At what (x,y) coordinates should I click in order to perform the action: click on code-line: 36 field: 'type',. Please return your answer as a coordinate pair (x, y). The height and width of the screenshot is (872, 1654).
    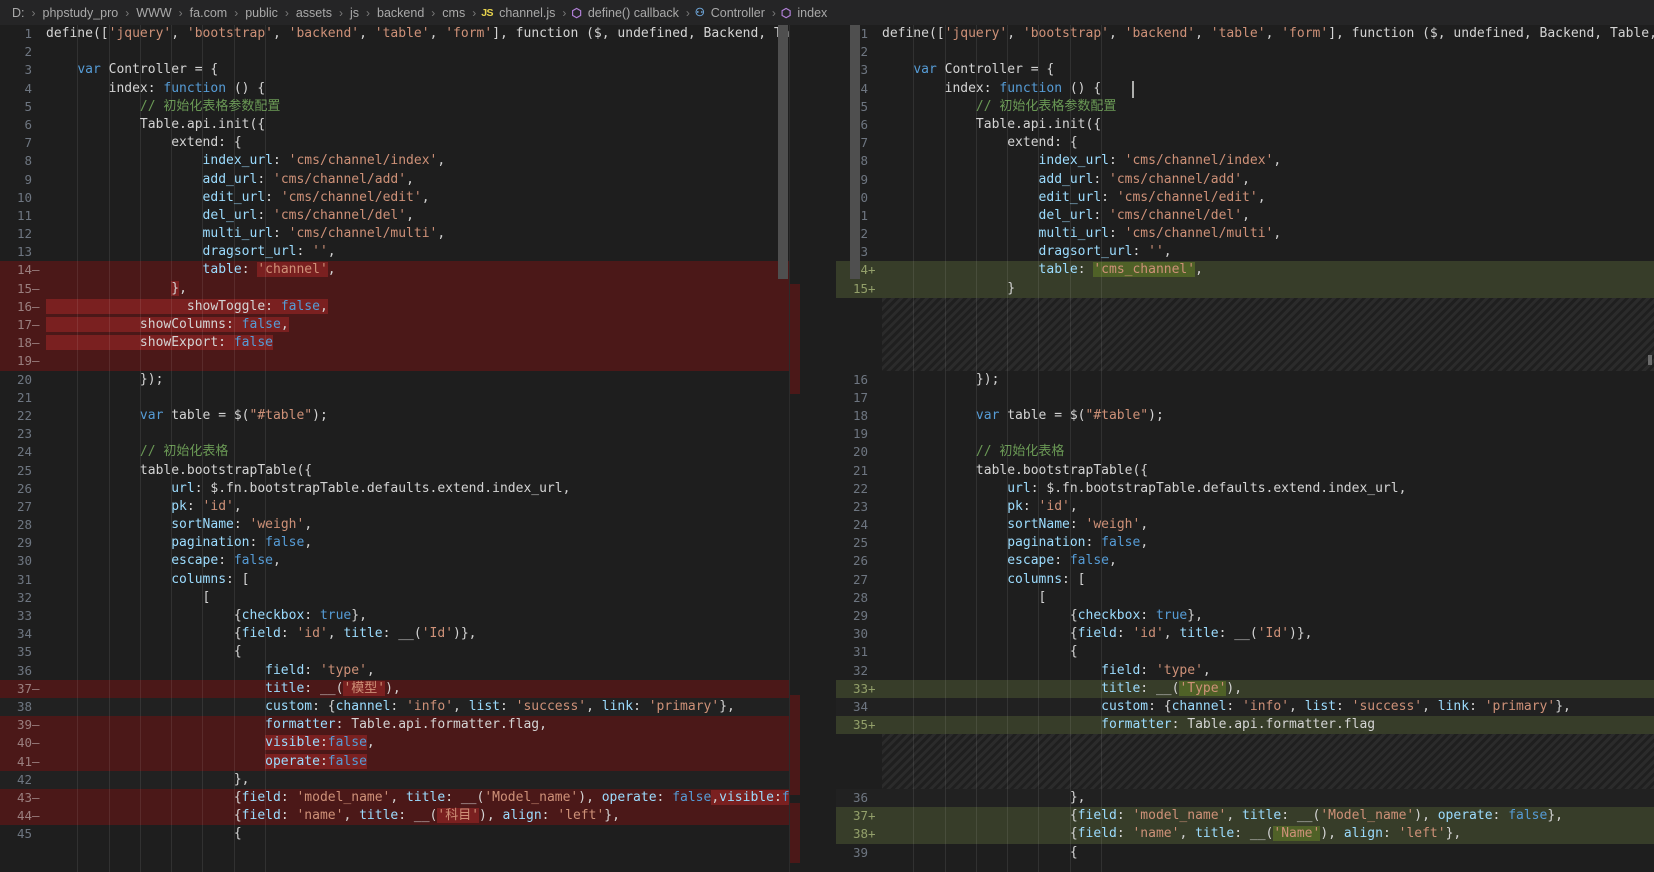
    Looking at the image, I should click on (395, 671).